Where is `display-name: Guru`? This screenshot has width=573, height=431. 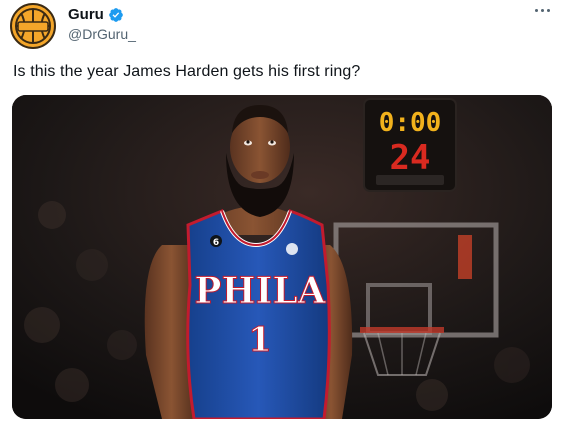
display-name: Guru is located at coordinates (86, 14).